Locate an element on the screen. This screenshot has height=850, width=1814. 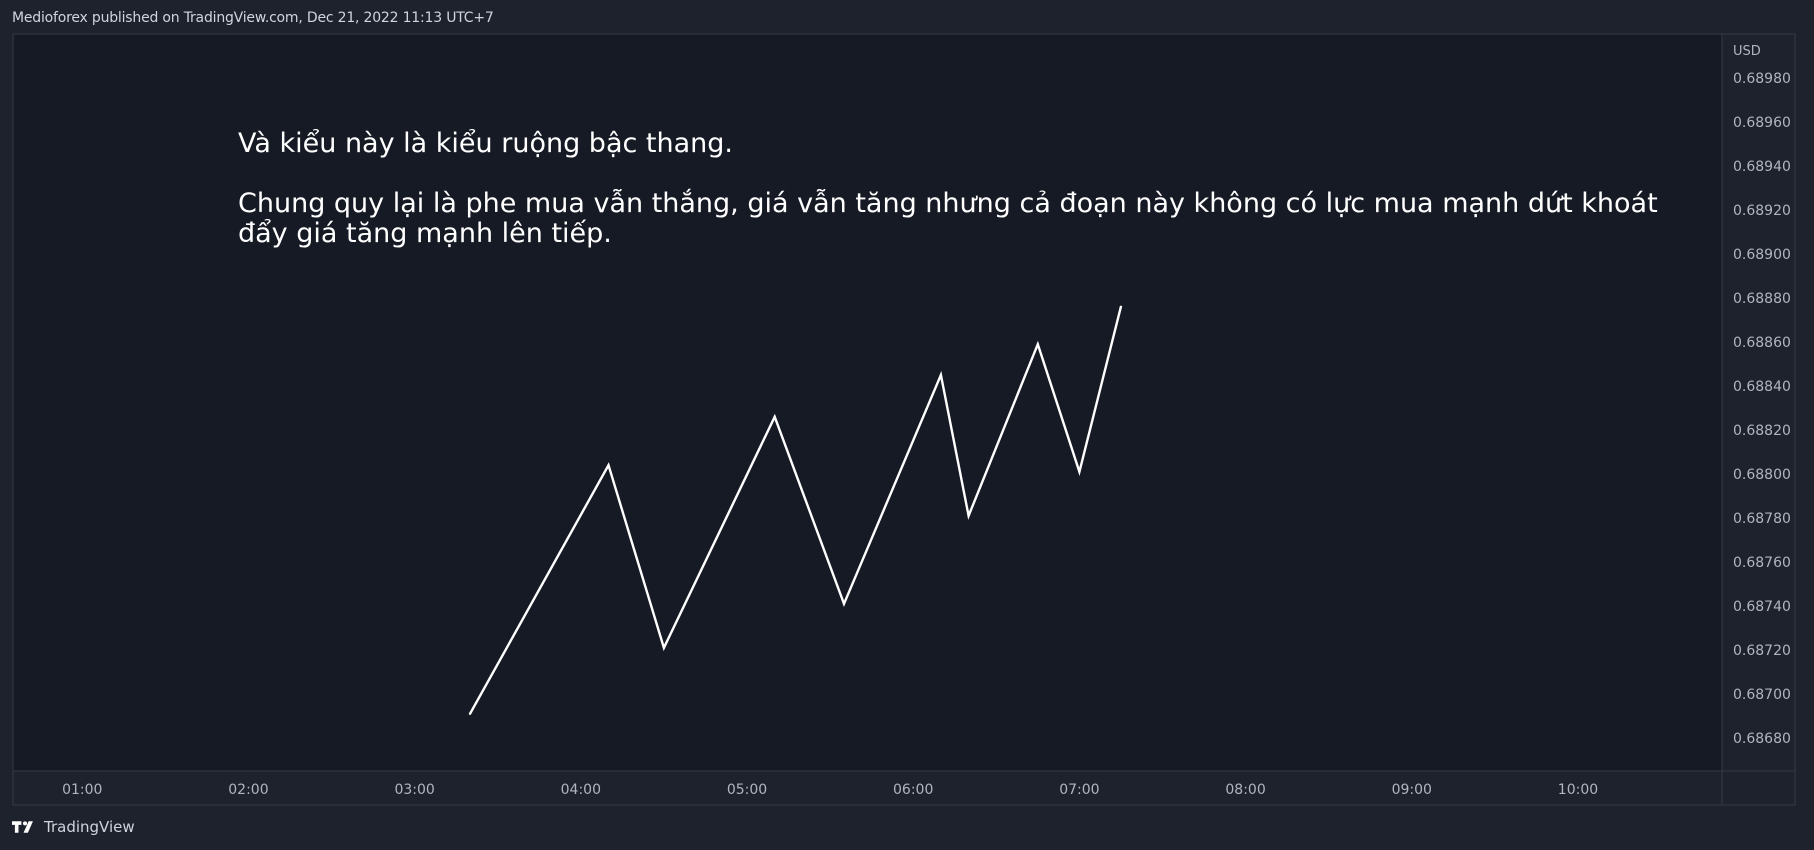
y-tick-label: 0.68680 is located at coordinates (1762, 739).